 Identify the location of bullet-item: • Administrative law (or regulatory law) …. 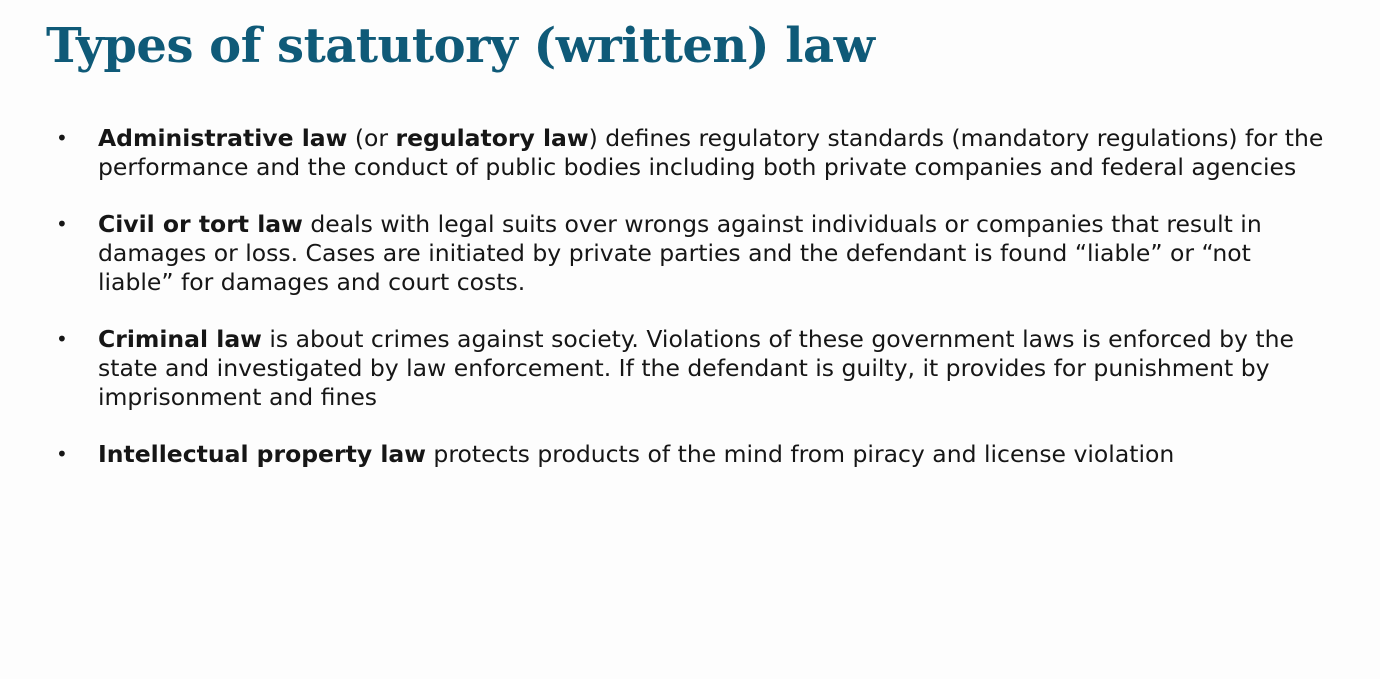
(690, 153).